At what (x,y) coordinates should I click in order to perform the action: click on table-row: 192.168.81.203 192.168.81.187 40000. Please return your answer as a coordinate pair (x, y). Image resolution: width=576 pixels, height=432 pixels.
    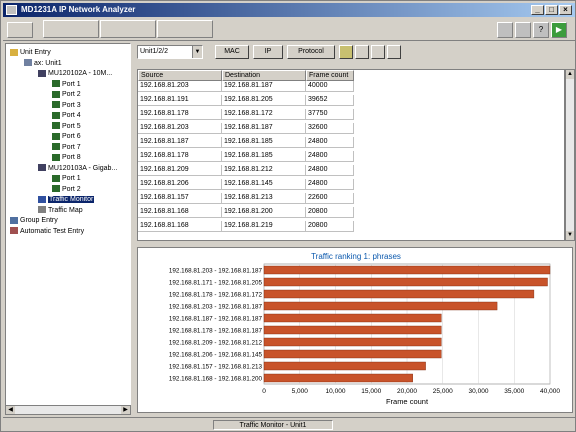
    Looking at the image, I should click on (246, 86).